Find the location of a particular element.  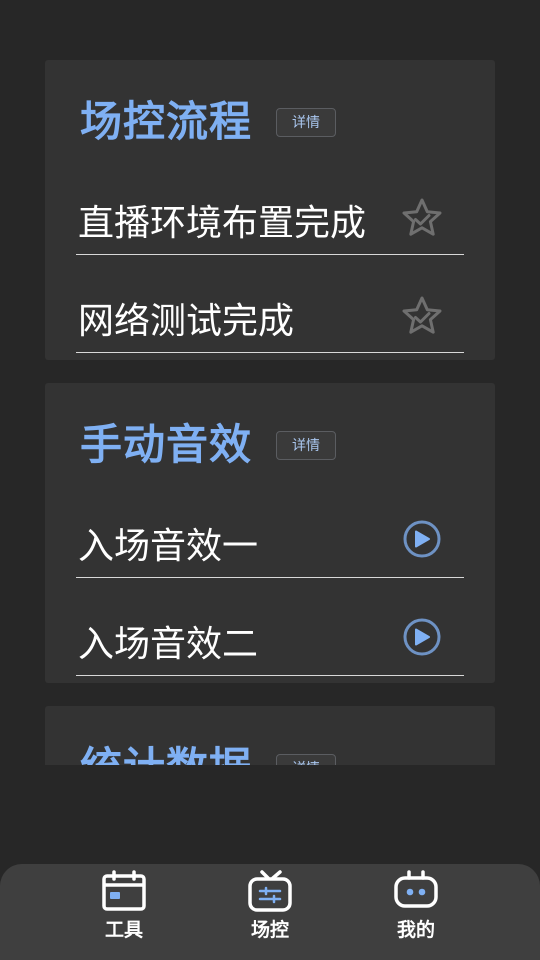

card-title: 场控流程 is located at coordinates (166, 121).